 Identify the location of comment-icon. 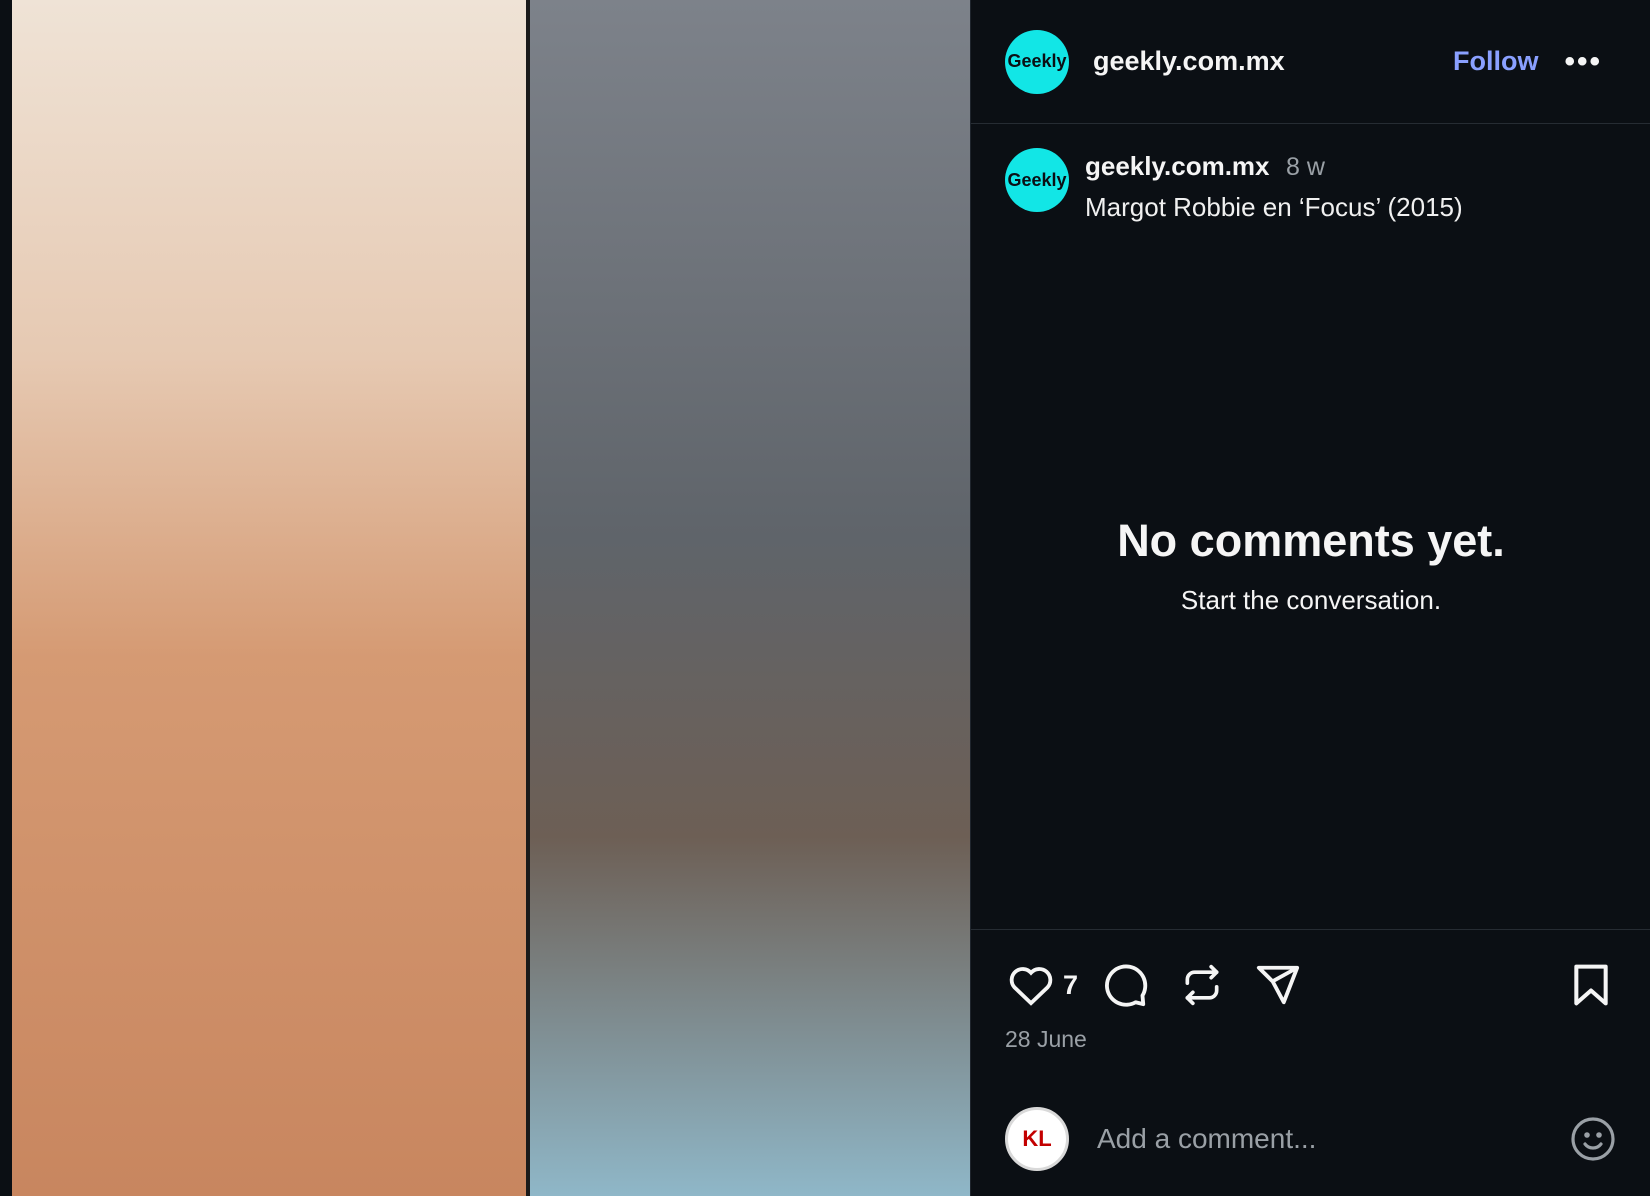
(1126, 985).